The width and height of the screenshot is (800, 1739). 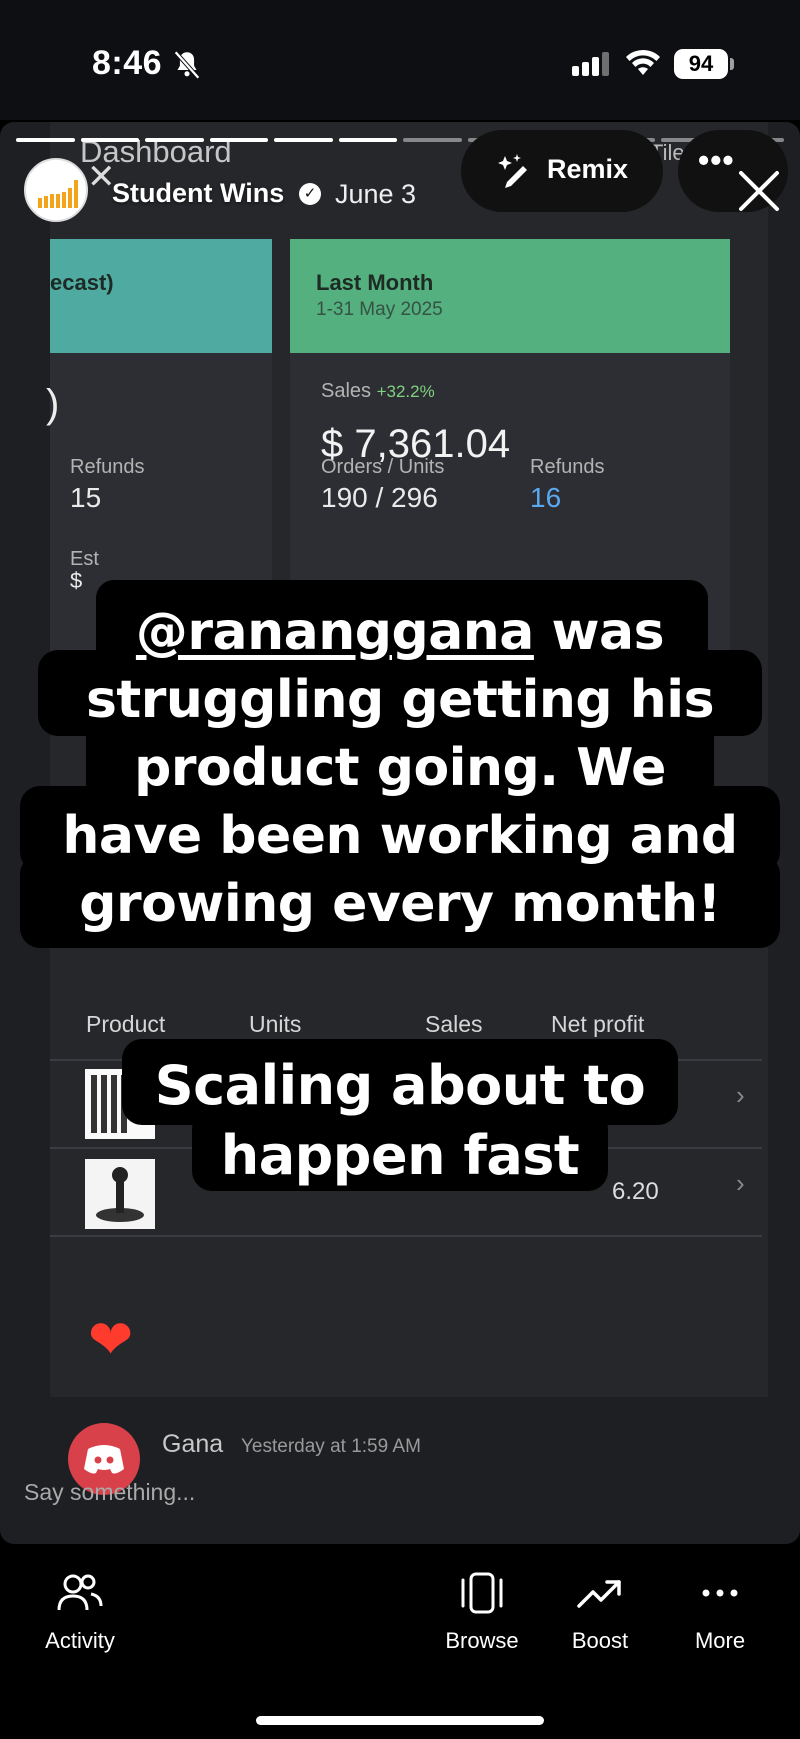 I want to click on home-indicator, so click(x=400, y=1720).